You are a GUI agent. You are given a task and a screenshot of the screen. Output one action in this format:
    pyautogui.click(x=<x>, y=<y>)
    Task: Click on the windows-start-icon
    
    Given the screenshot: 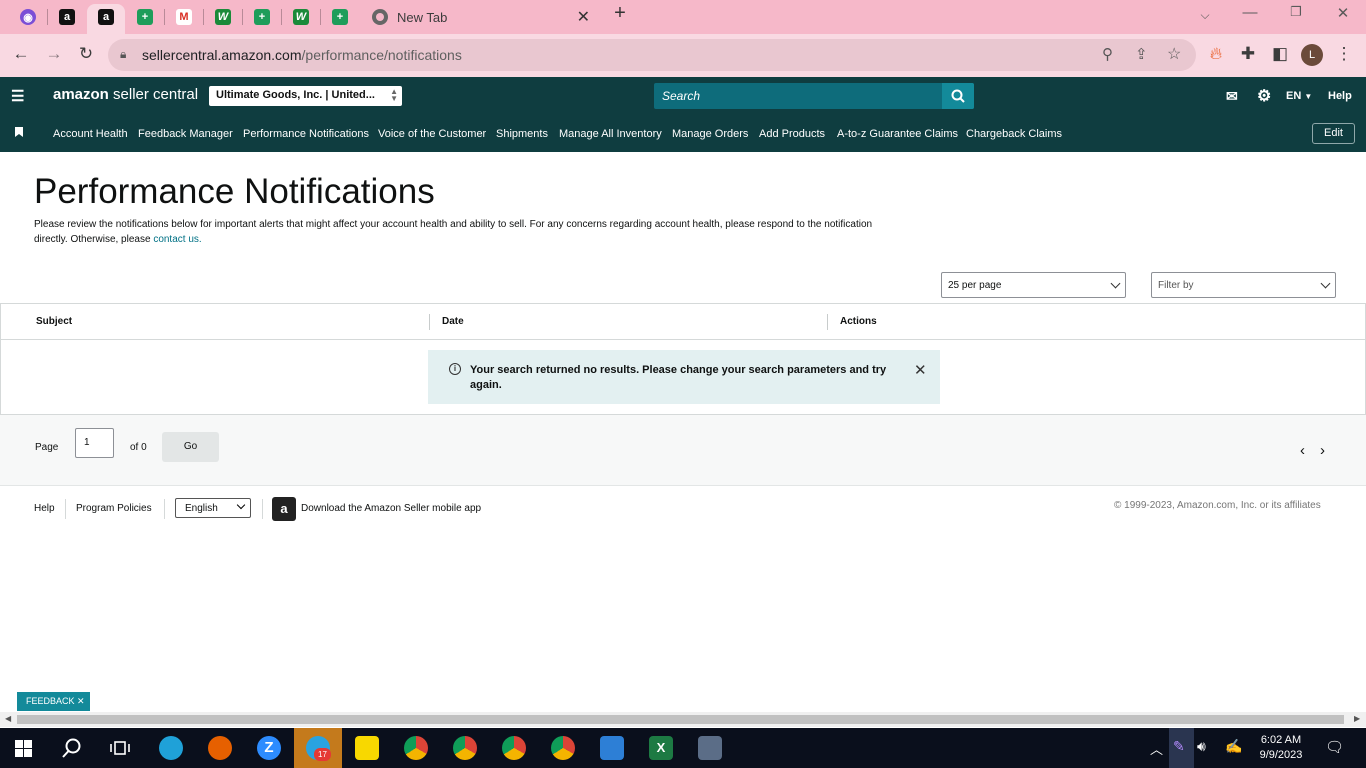 What is the action you would take?
    pyautogui.click(x=23, y=748)
    